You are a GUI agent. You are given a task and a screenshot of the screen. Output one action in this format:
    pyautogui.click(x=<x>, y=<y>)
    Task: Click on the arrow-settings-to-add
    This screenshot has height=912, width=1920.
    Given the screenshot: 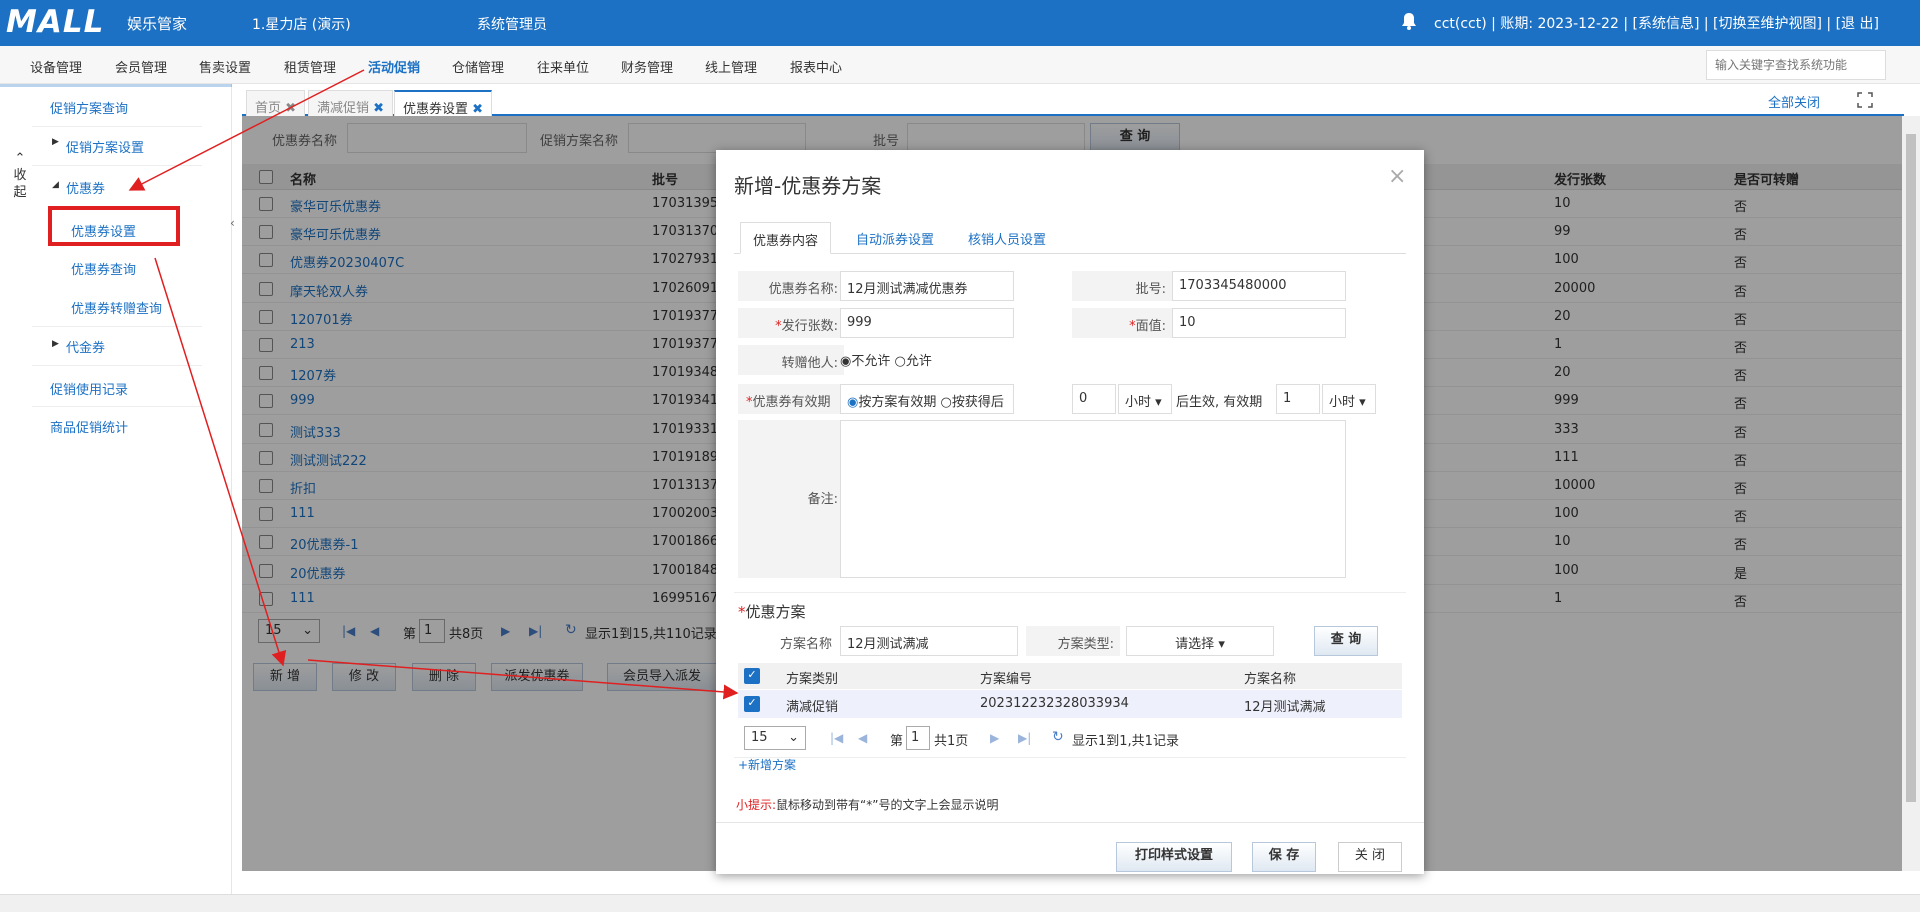 What is the action you would take?
    pyautogui.click(x=220, y=462)
    